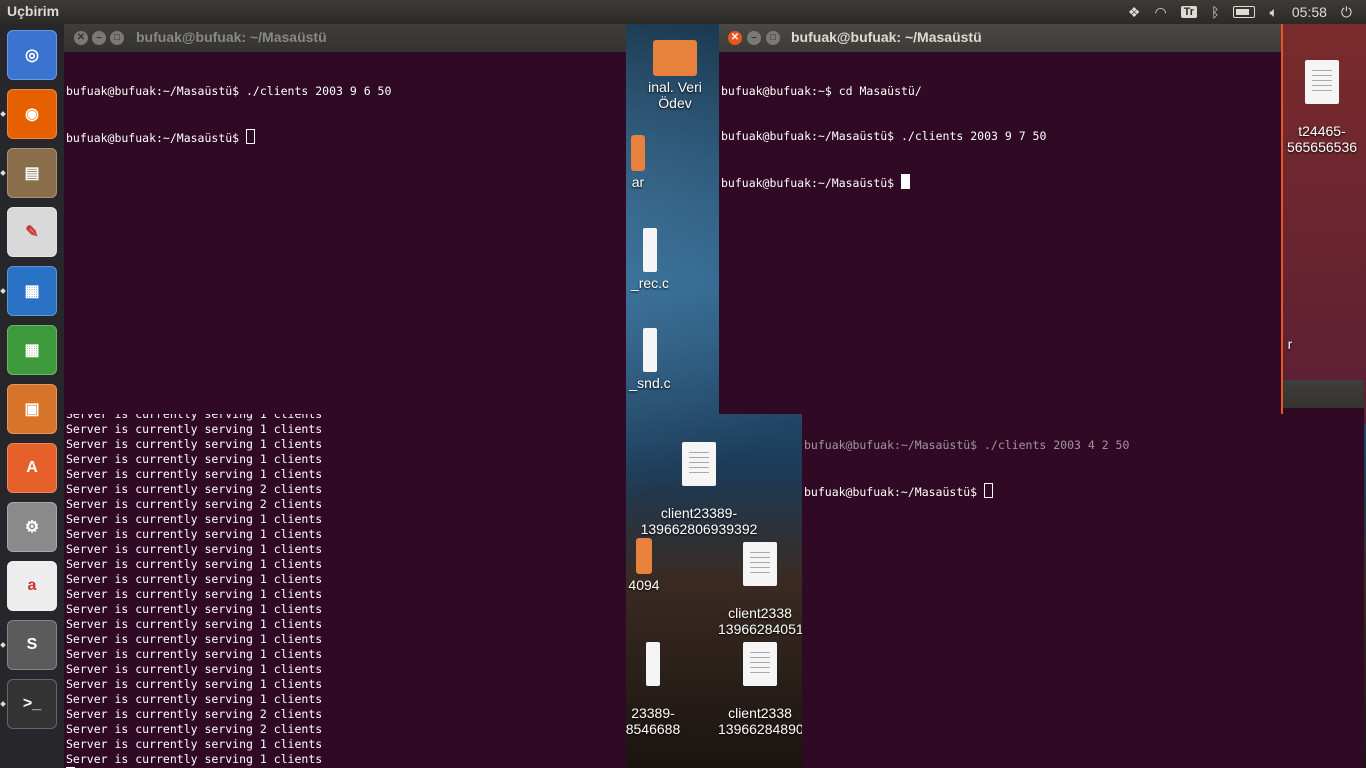 This screenshot has width=1366, height=768. I want to click on desktop-folder-icon: inal. Veri Ödev, so click(675, 75).